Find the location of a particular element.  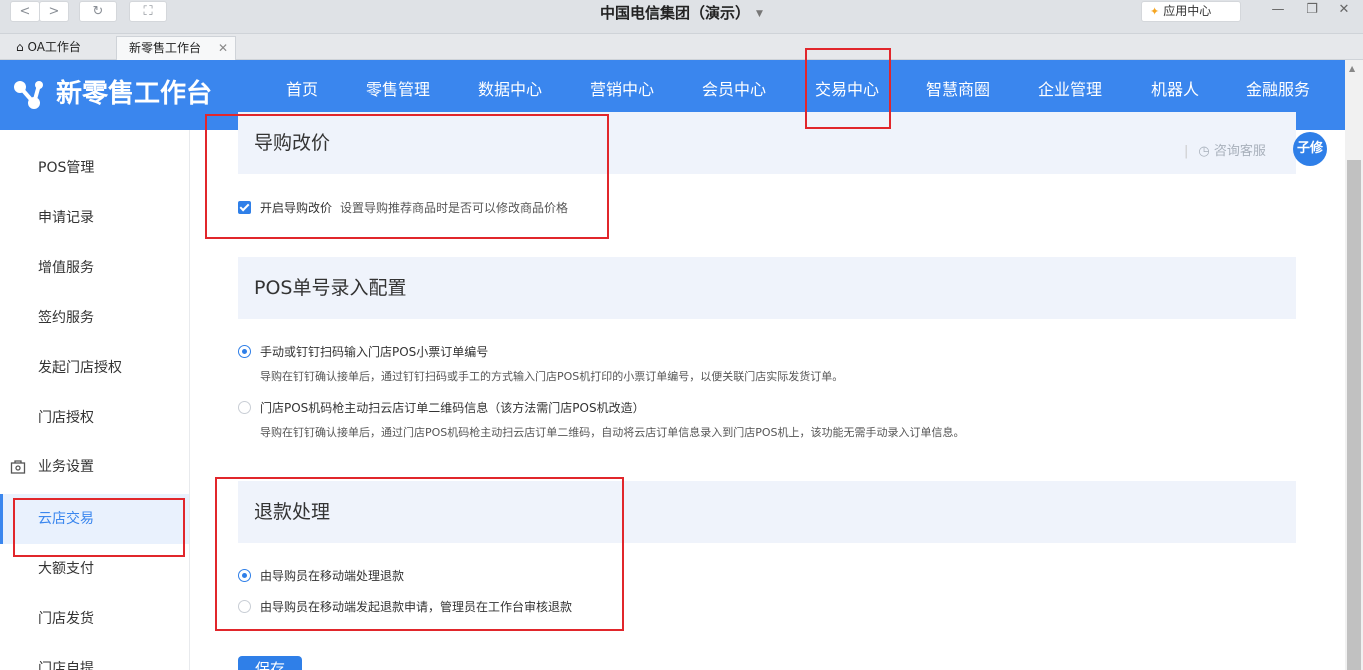

refresh-icon: ↻ is located at coordinates (98, 11).